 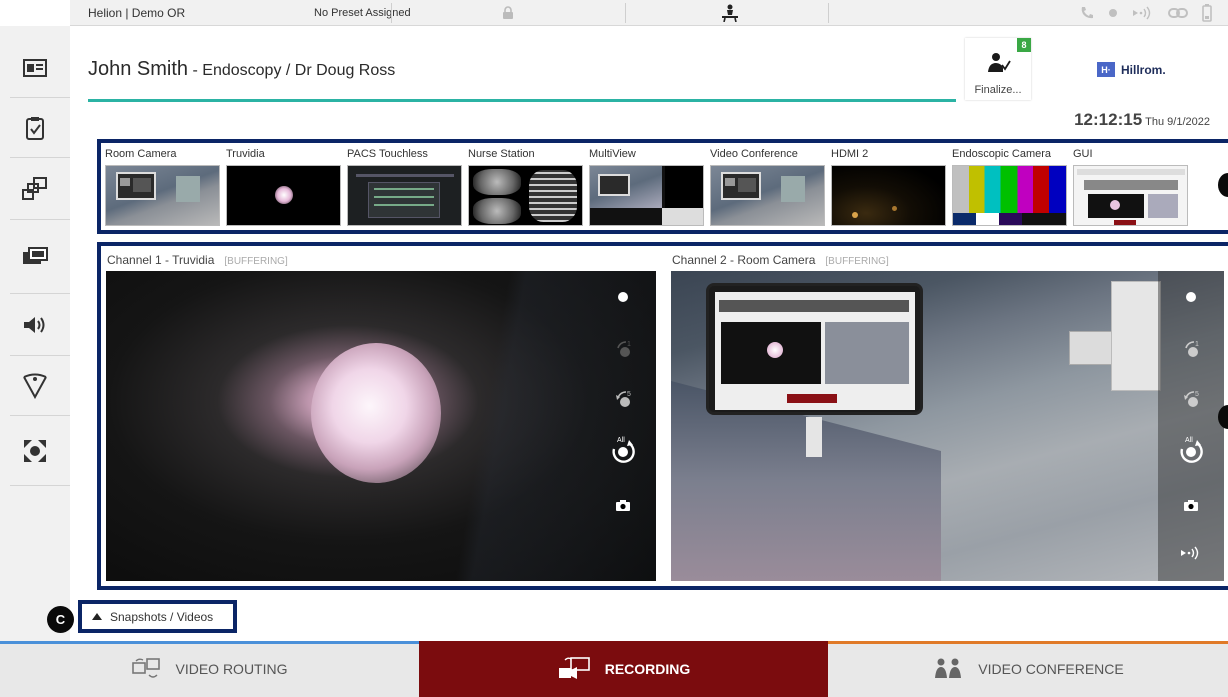 What do you see at coordinates (1028, 669) in the screenshot?
I see `tab-video-conference: VIDEO CONFERENCE` at bounding box center [1028, 669].